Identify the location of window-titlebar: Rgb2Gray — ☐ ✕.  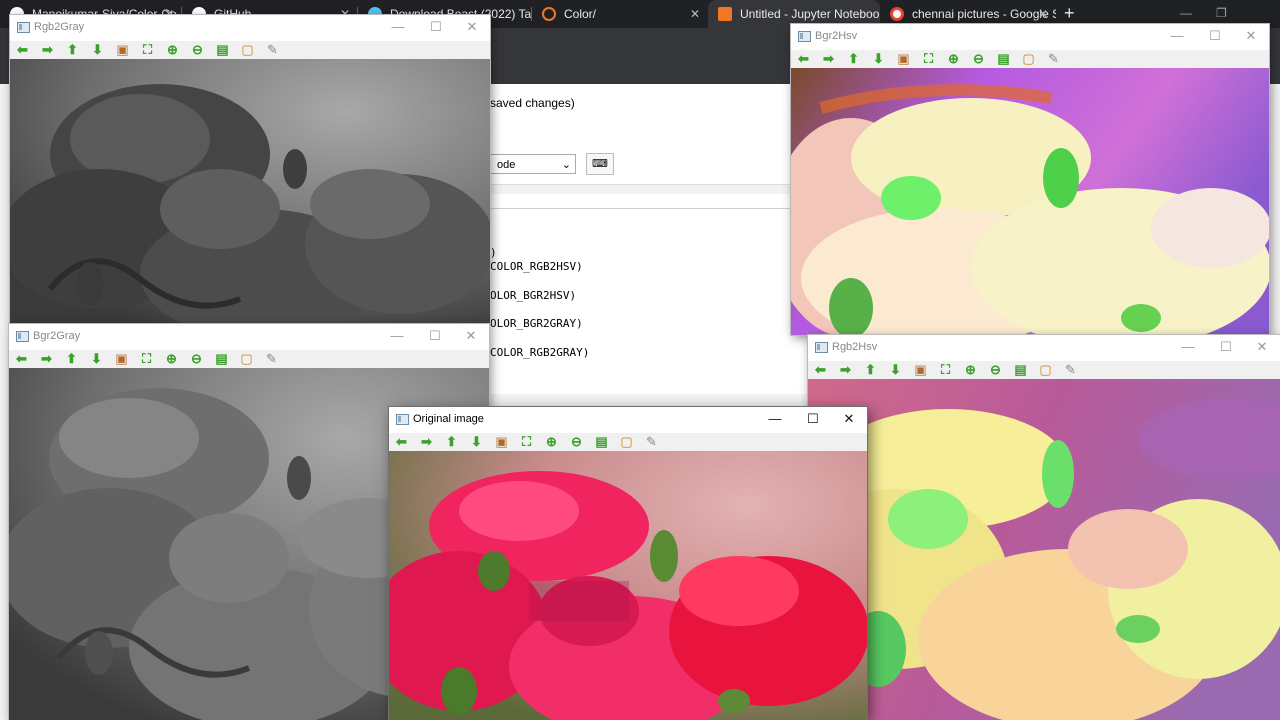
(250, 28).